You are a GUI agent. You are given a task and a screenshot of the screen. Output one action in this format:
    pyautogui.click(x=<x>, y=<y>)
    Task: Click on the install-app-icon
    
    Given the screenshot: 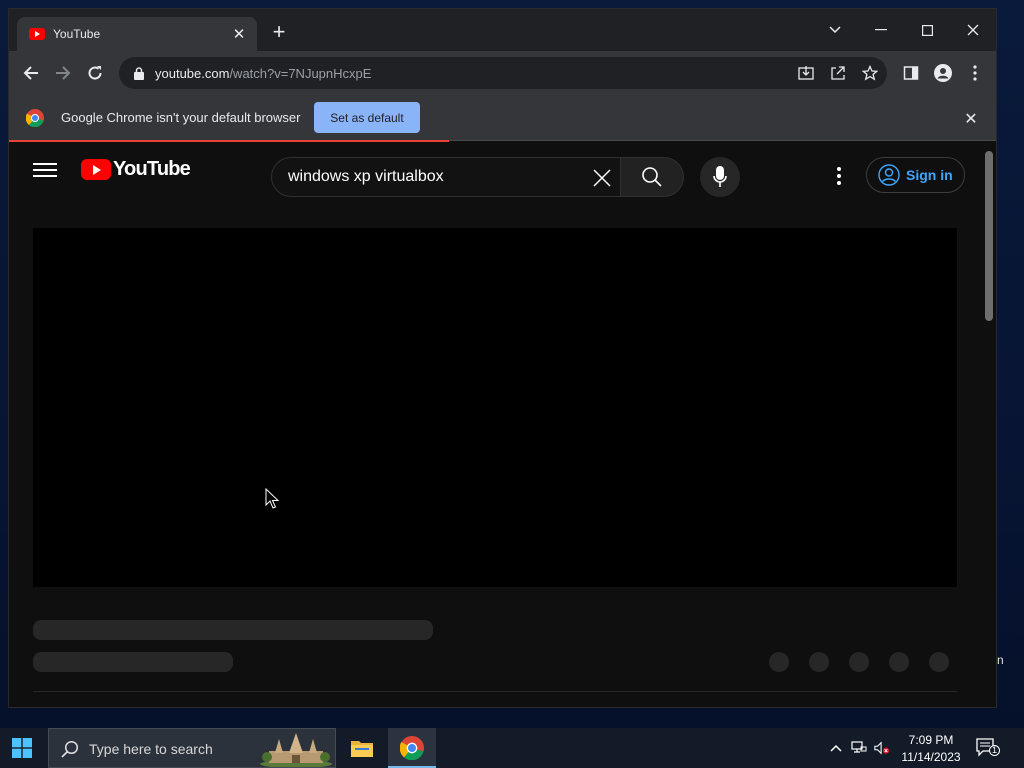 What is the action you would take?
    pyautogui.click(x=806, y=73)
    